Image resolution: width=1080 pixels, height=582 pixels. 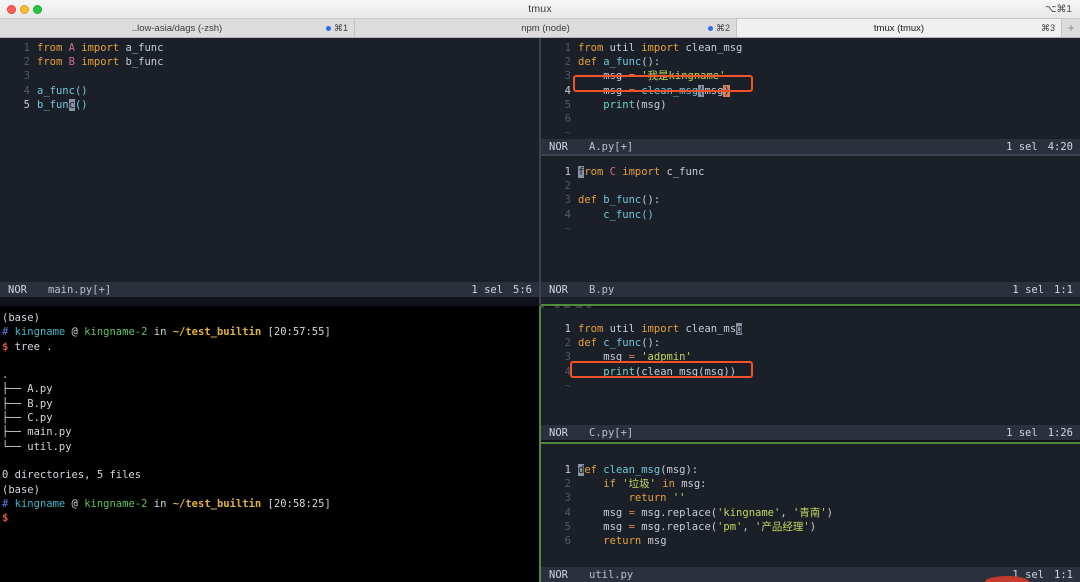 What do you see at coordinates (1060, 432) in the screenshot?
I see `vim-cursor-position: 1:26` at bounding box center [1060, 432].